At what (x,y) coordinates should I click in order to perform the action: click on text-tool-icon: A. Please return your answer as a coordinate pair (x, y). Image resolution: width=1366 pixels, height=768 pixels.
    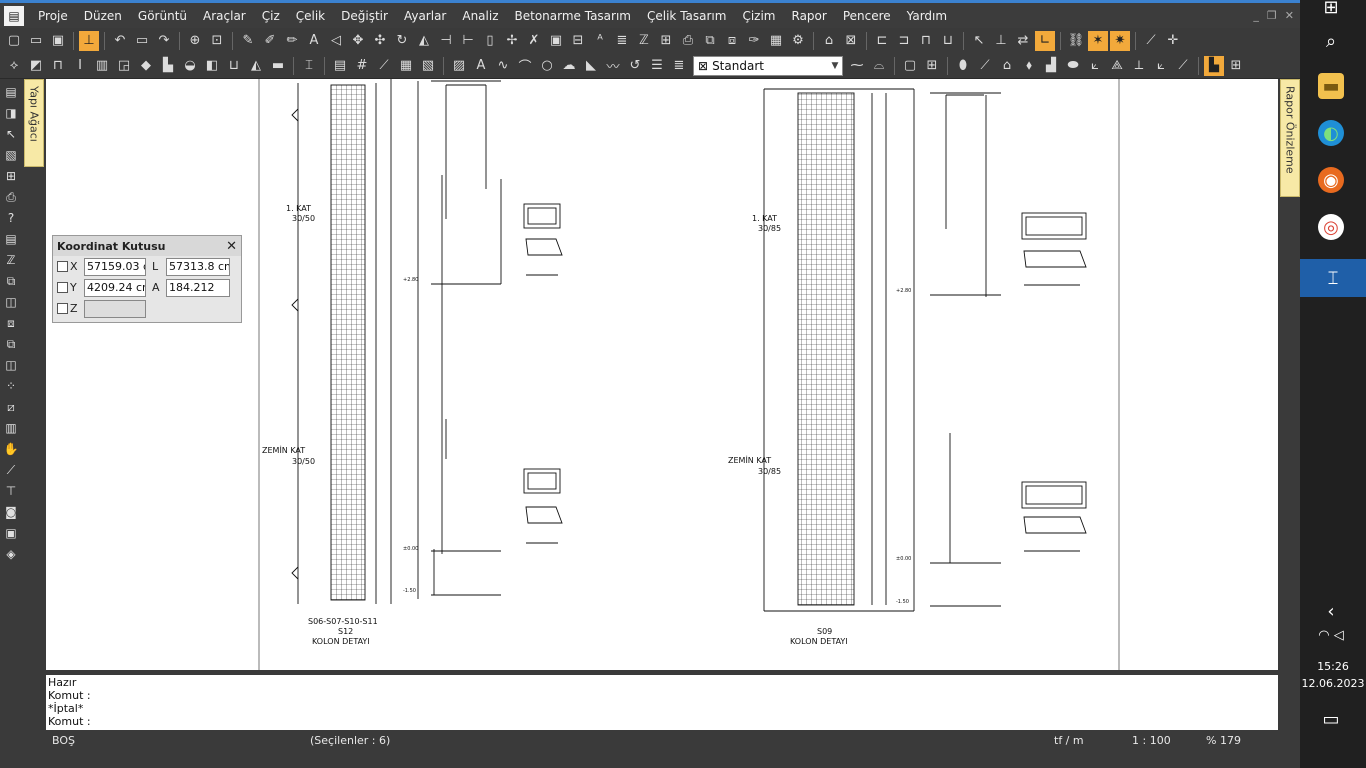
    Looking at the image, I should click on (481, 66).